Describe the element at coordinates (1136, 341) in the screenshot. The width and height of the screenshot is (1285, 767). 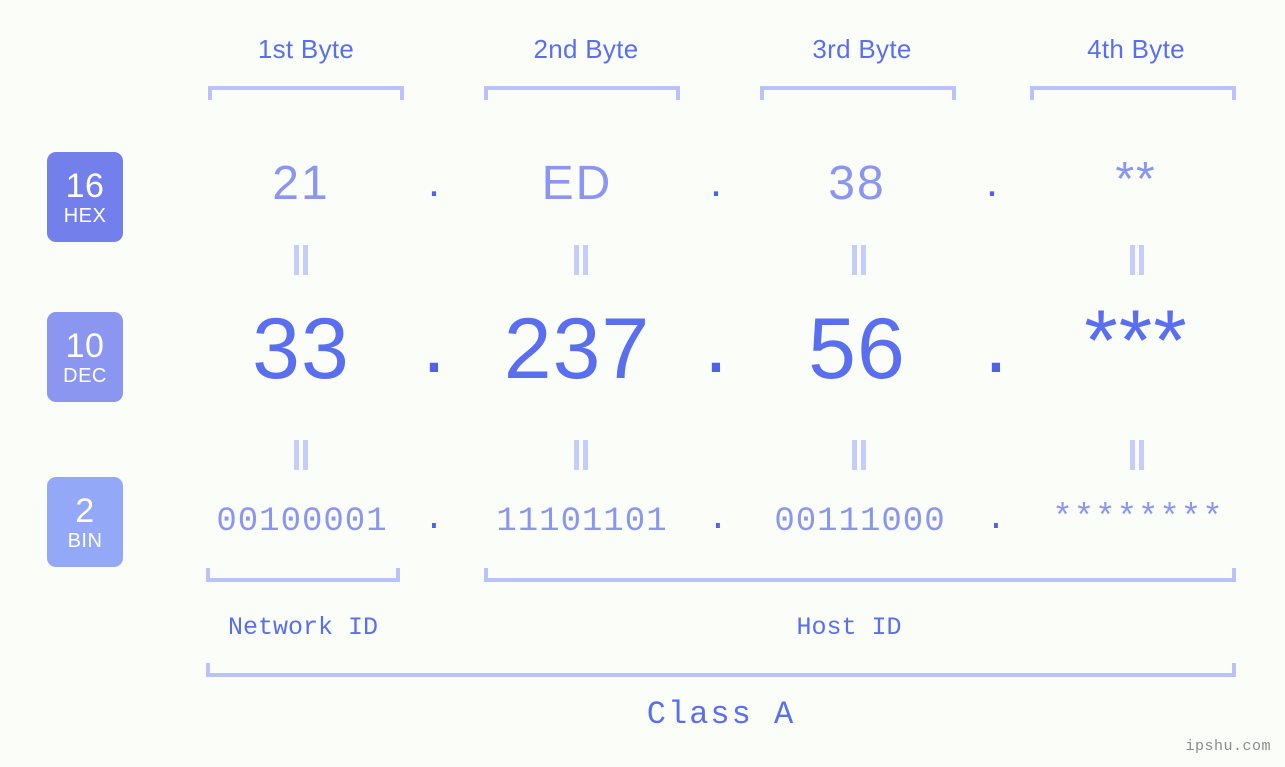
I see `dec-byte-4: ***` at that location.